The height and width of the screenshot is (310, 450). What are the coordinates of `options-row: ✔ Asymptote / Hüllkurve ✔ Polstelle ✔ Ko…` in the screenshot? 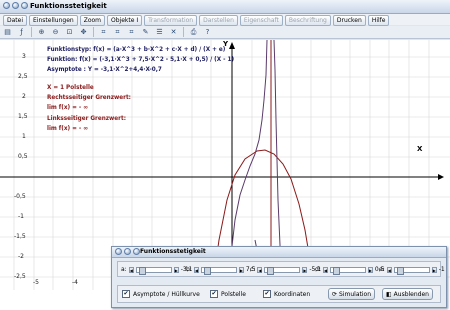 It's located at (279, 294).